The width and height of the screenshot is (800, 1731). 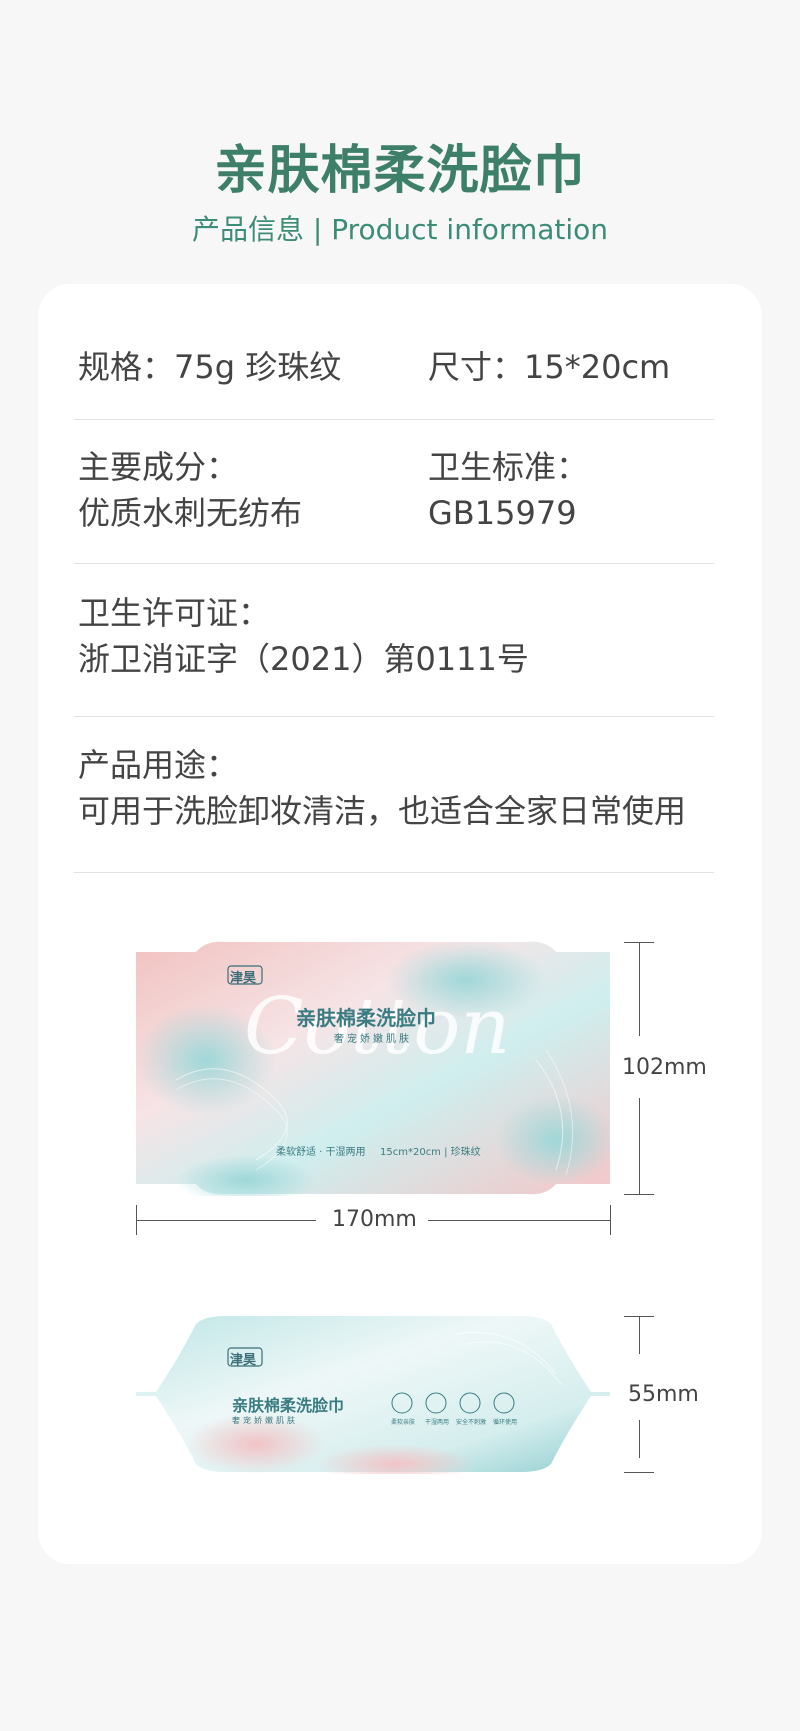 I want to click on license-item: 卫生许可证： 浙卫消证字（2021）第0111号, so click(x=303, y=636).